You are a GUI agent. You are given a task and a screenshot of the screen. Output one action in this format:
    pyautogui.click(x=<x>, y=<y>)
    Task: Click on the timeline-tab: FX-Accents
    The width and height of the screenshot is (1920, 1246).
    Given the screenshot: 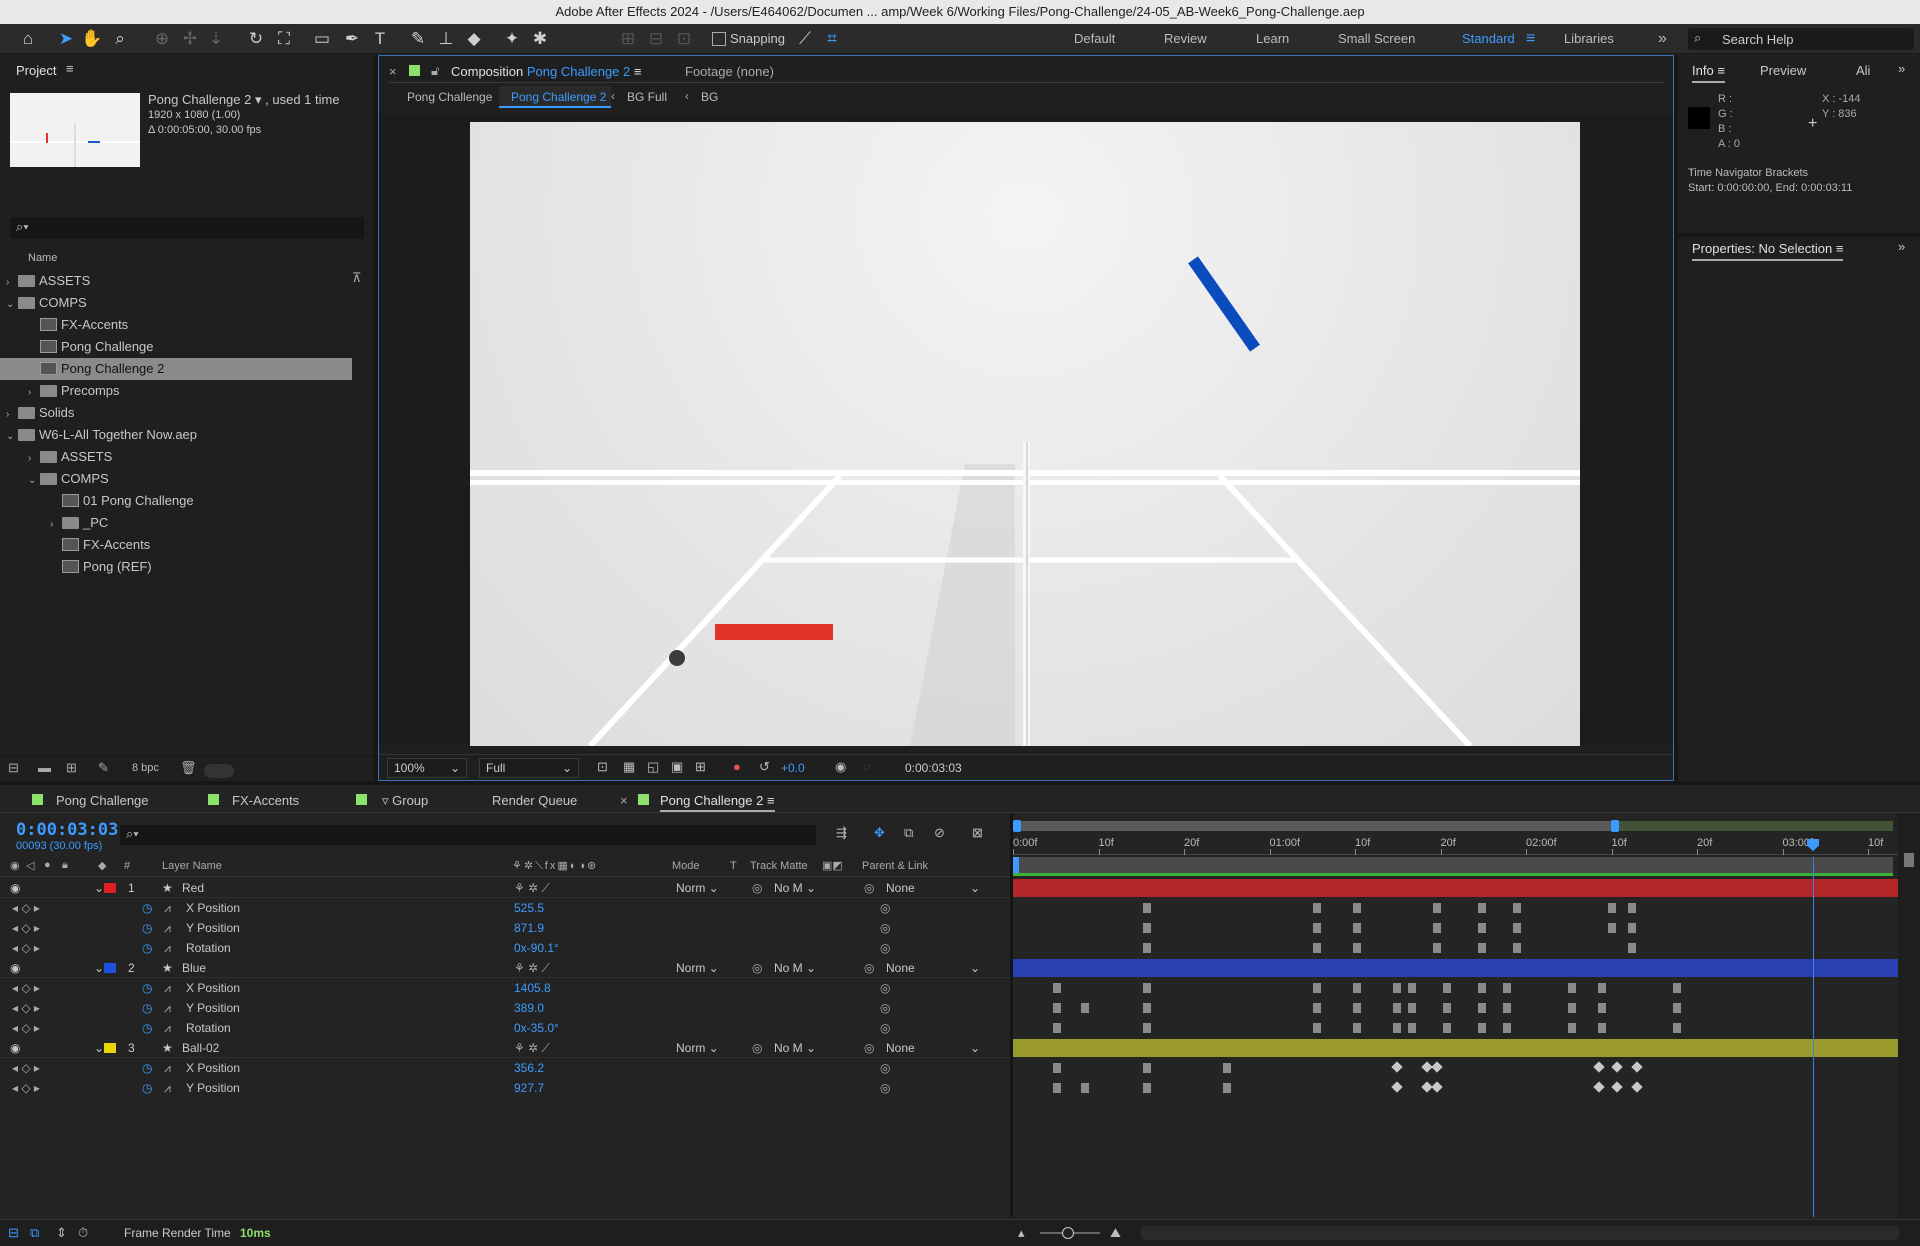 What is the action you would take?
    pyautogui.click(x=265, y=800)
    